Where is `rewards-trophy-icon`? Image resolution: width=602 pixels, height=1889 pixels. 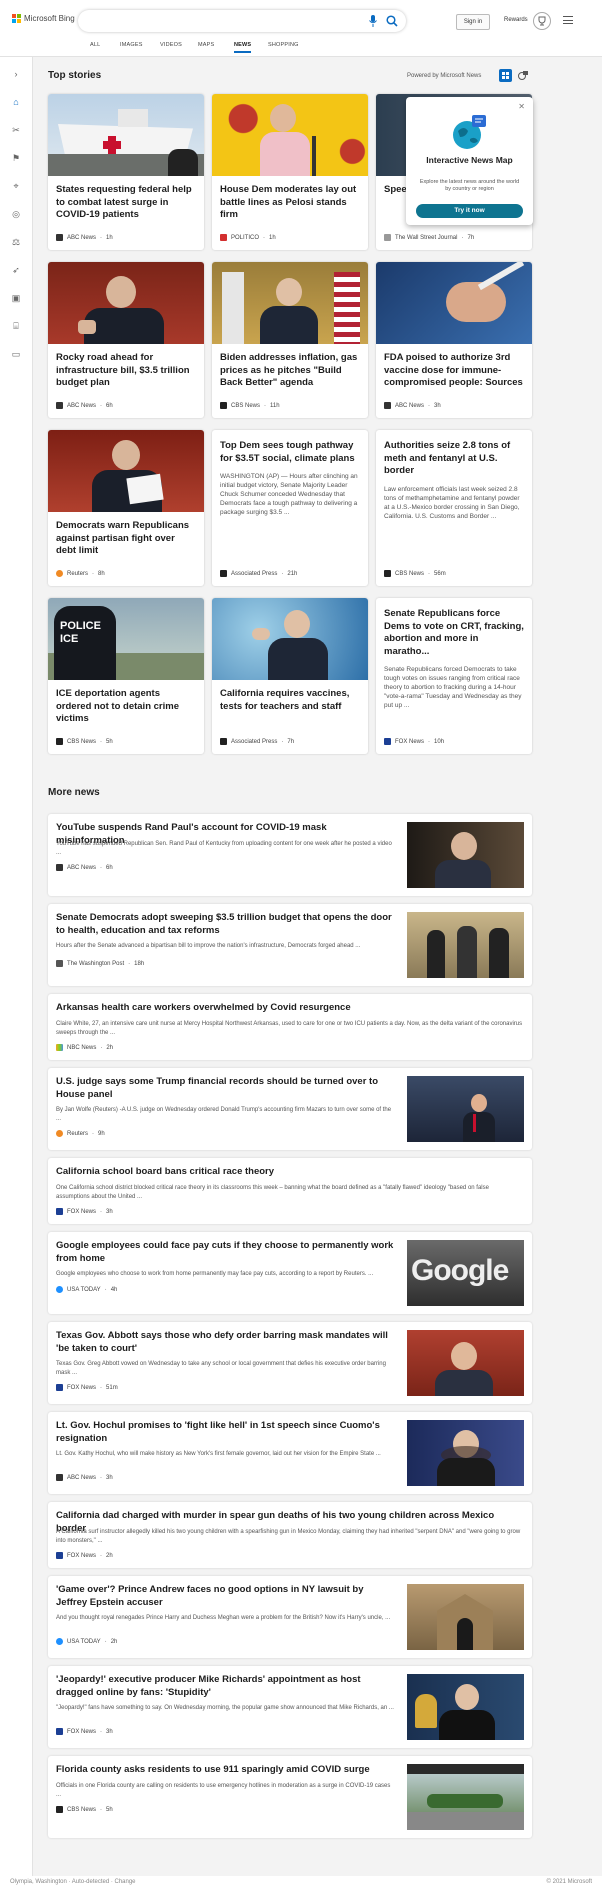 rewards-trophy-icon is located at coordinates (542, 21).